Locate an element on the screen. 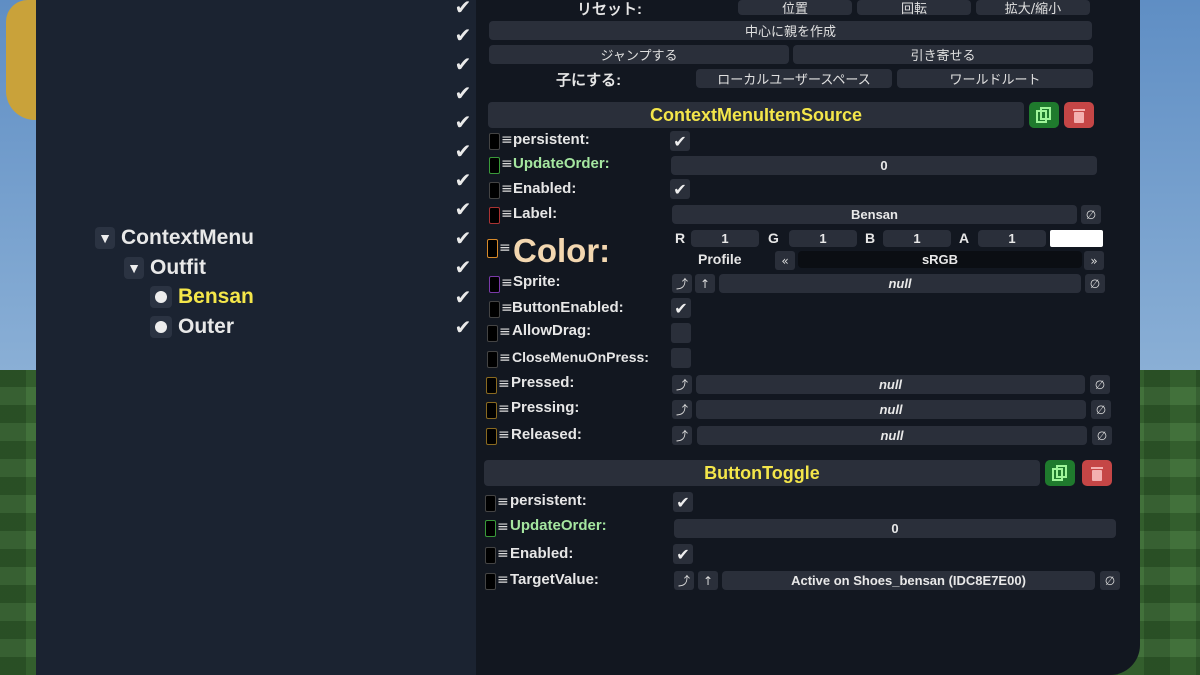  local-user-space-button: ローカルユーザースペース is located at coordinates (794, 78).